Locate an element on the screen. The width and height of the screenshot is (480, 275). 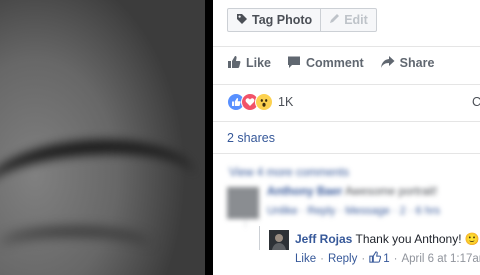
avatar is located at coordinates (243, 203).